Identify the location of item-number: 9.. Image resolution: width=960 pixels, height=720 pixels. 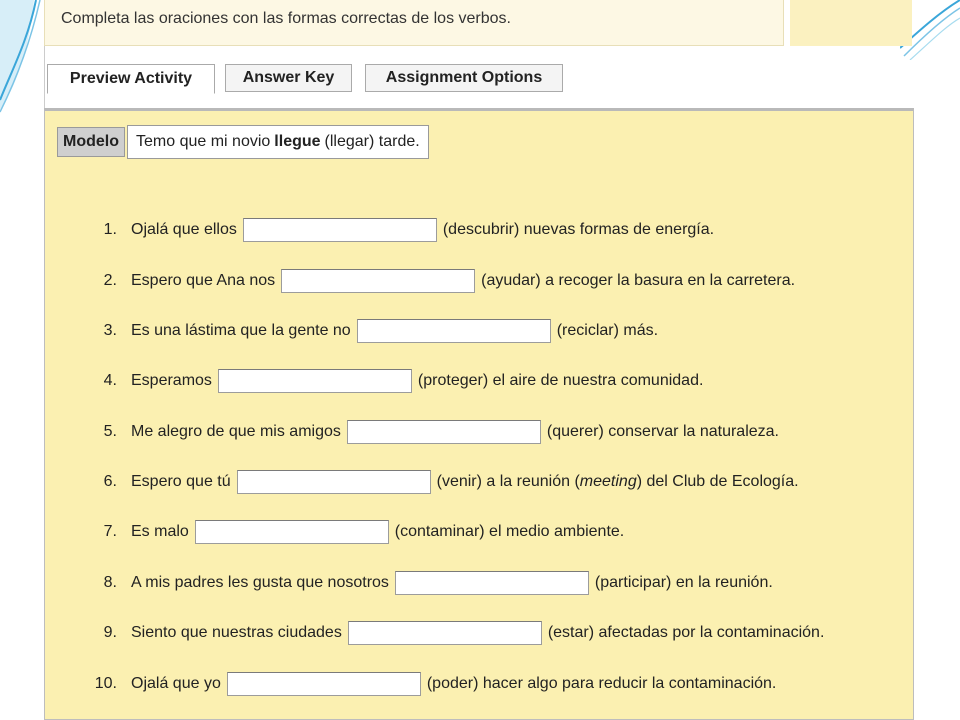
(110, 632).